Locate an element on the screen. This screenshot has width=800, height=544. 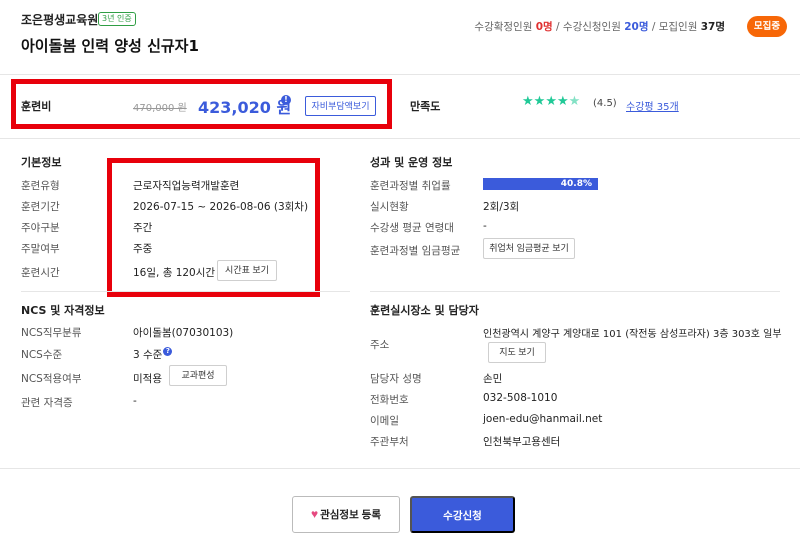
training-hours-label: 훈련시간 is located at coordinates (40, 273).